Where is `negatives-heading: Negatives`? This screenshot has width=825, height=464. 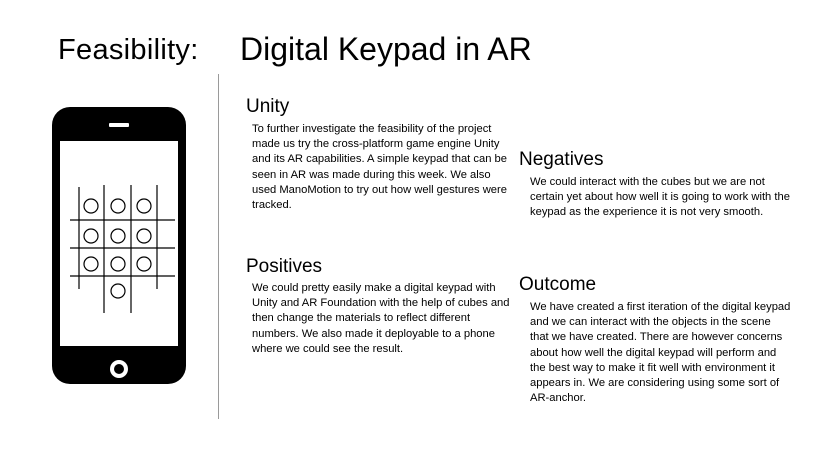
negatives-heading: Negatives is located at coordinates (561, 159).